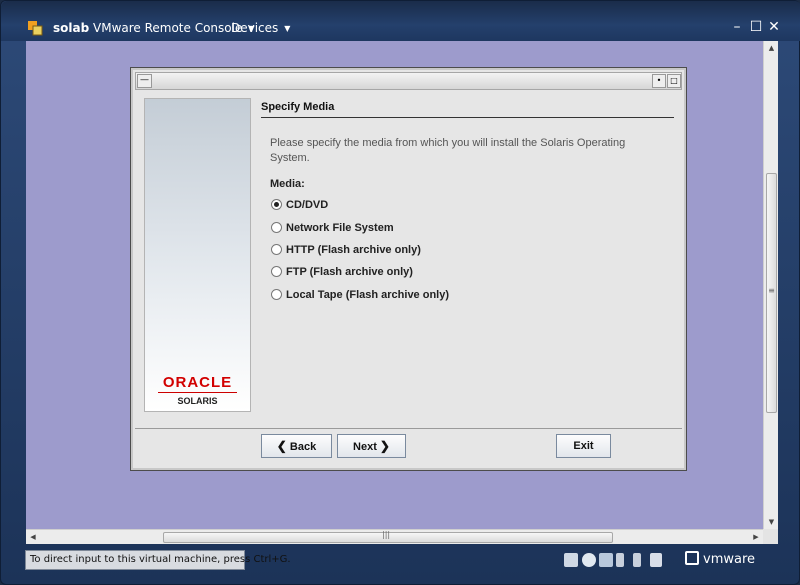  I want to click on button-bar-divider, so click(408, 428).